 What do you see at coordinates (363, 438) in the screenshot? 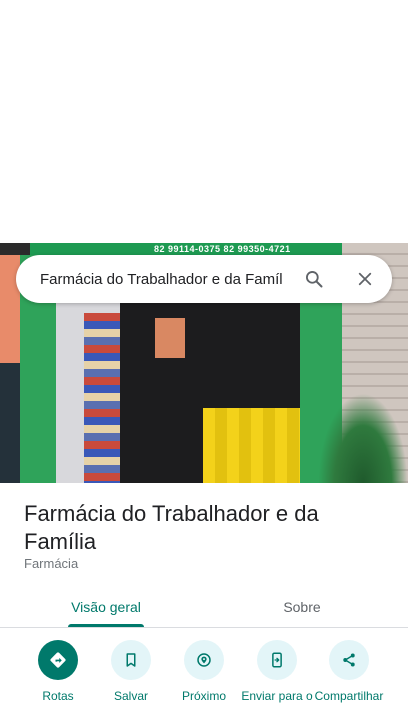
I see `photo-plant` at bounding box center [363, 438].